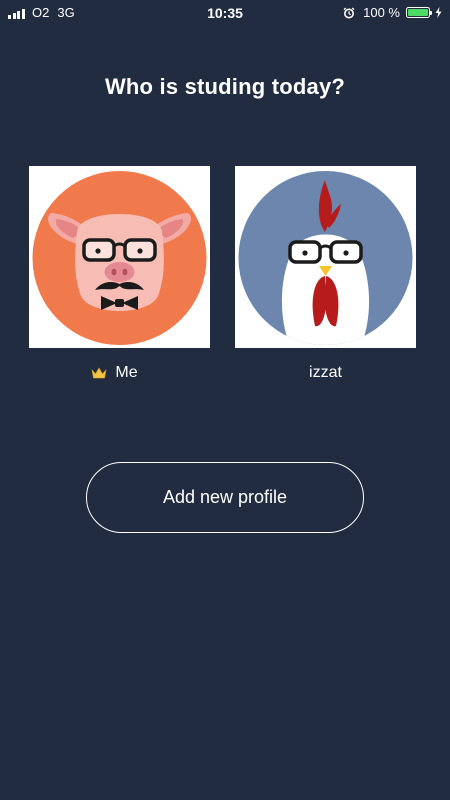  Describe the element at coordinates (225, 13) in the screenshot. I see `status-bar: O2 3G 10:35 100 %` at that location.